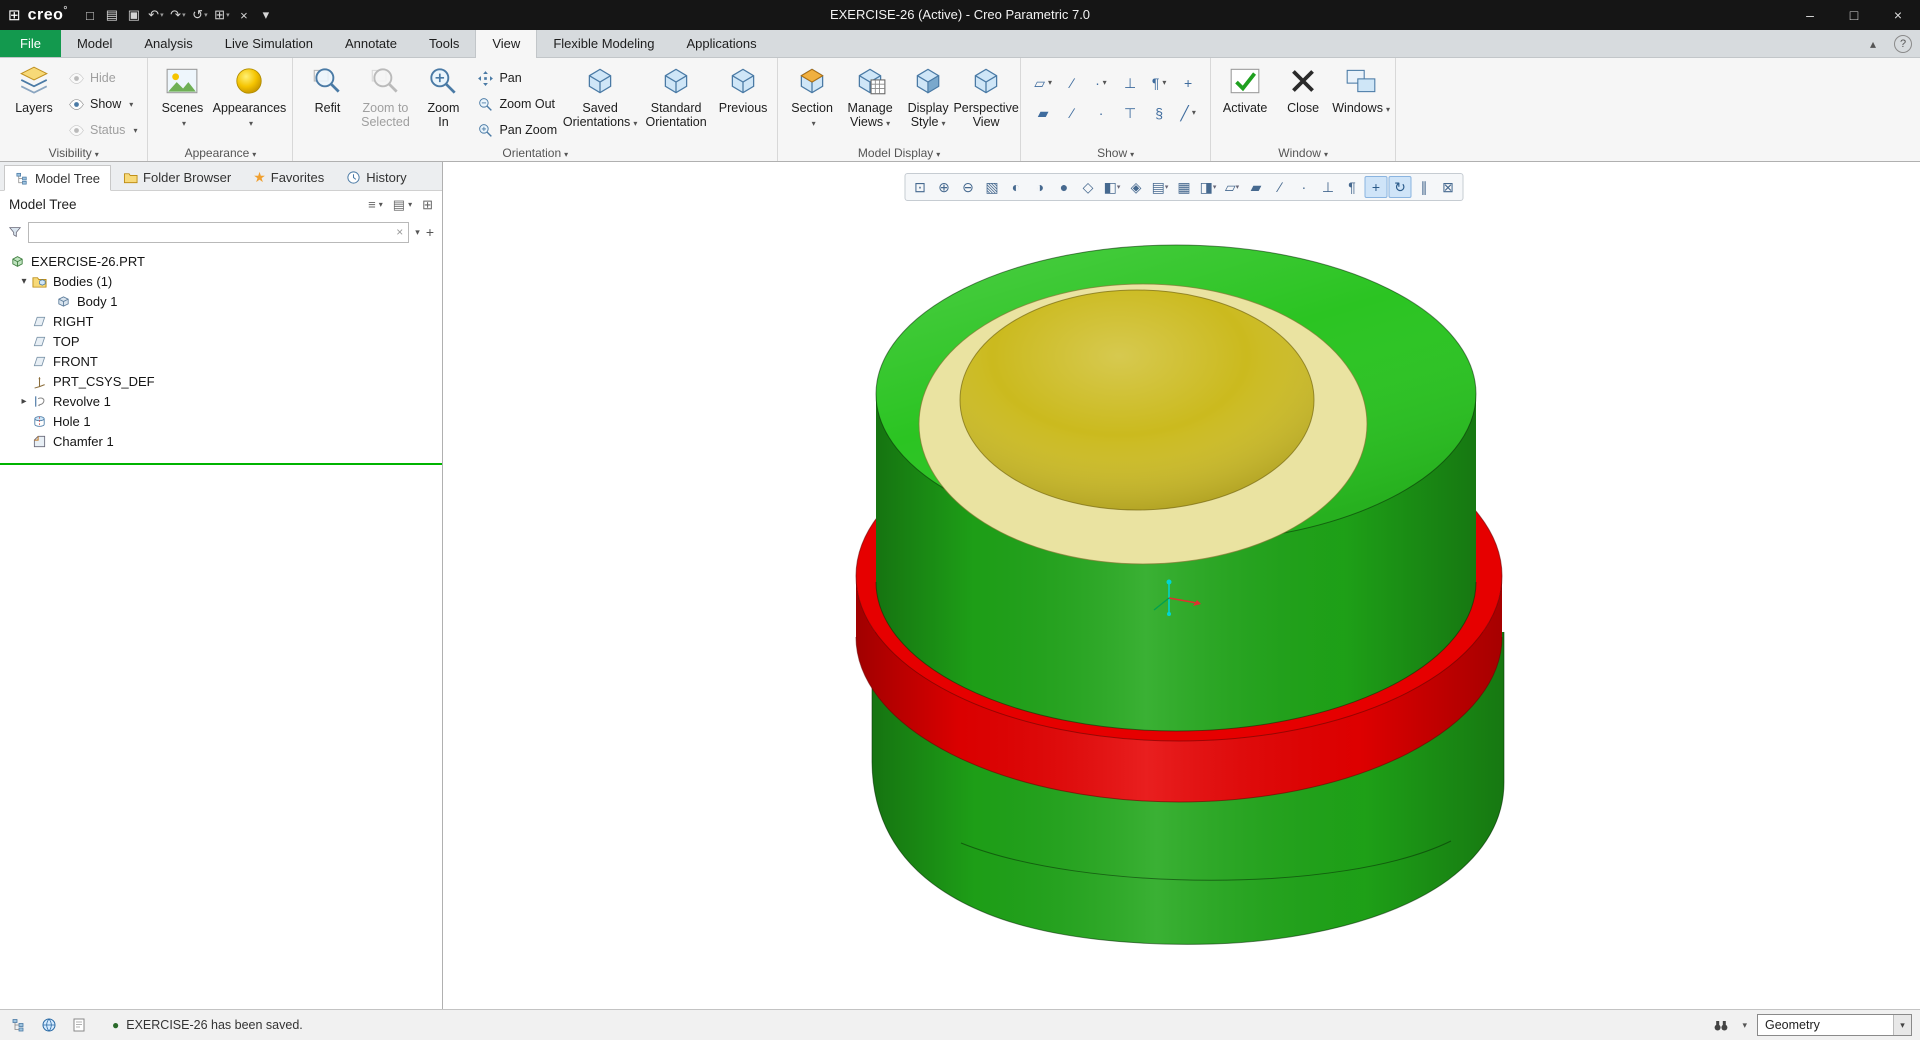 The image size is (1920, 1040). What do you see at coordinates (371, 43) in the screenshot?
I see `tab-annotate: Annotate` at bounding box center [371, 43].